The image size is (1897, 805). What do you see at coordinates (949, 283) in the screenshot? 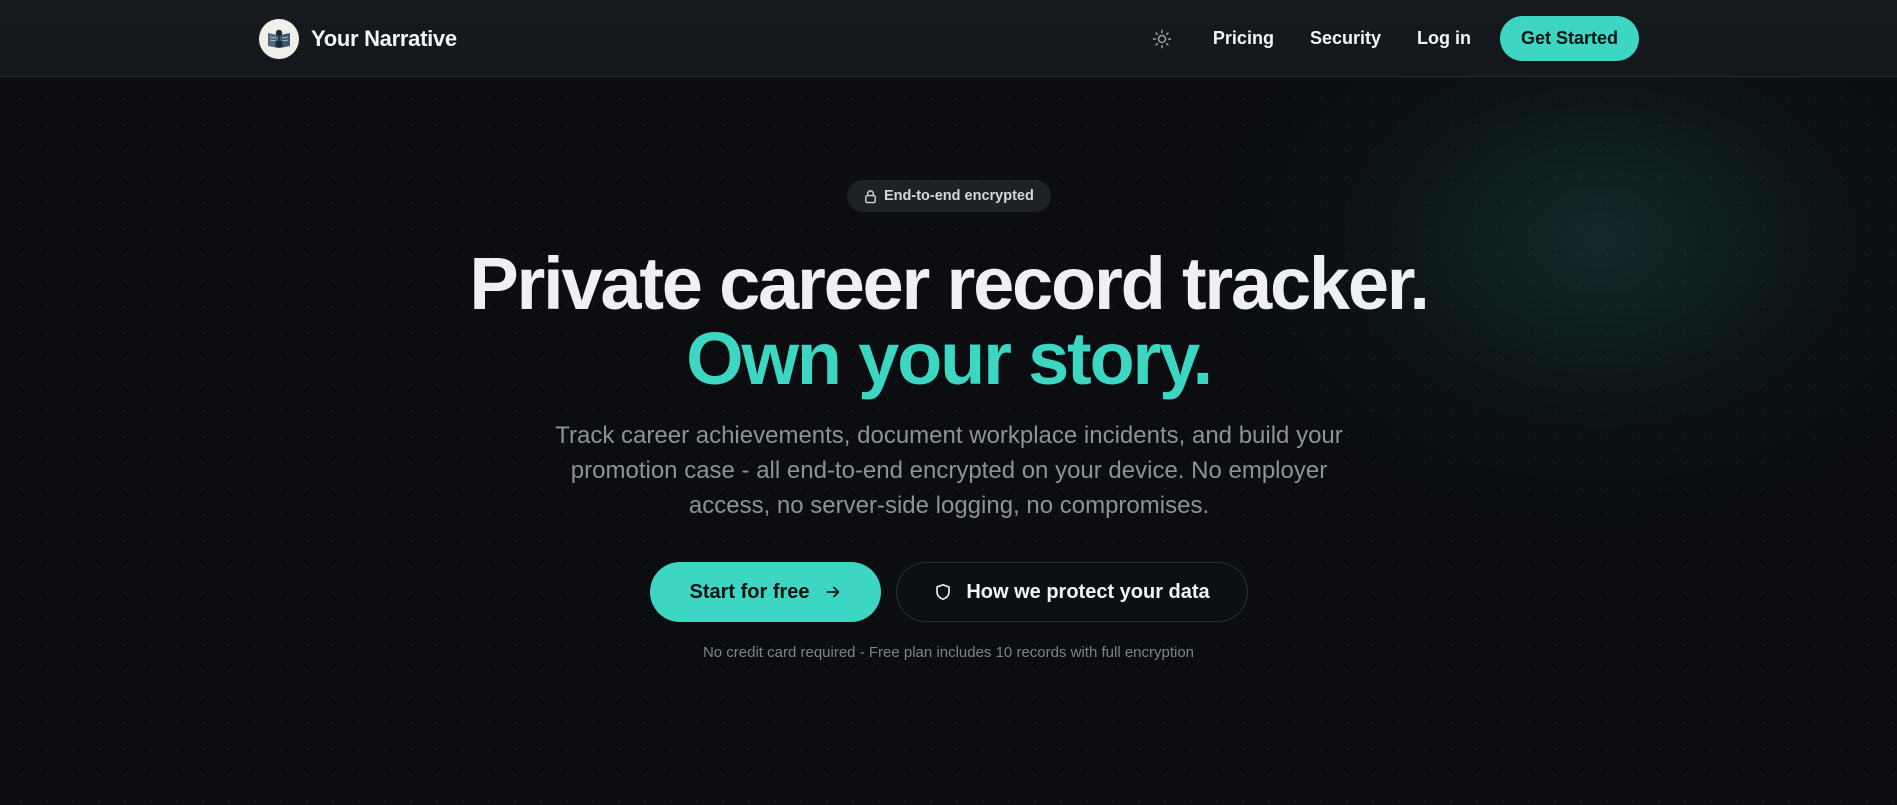
I see `hero-title: Private career record tracker.` at bounding box center [949, 283].